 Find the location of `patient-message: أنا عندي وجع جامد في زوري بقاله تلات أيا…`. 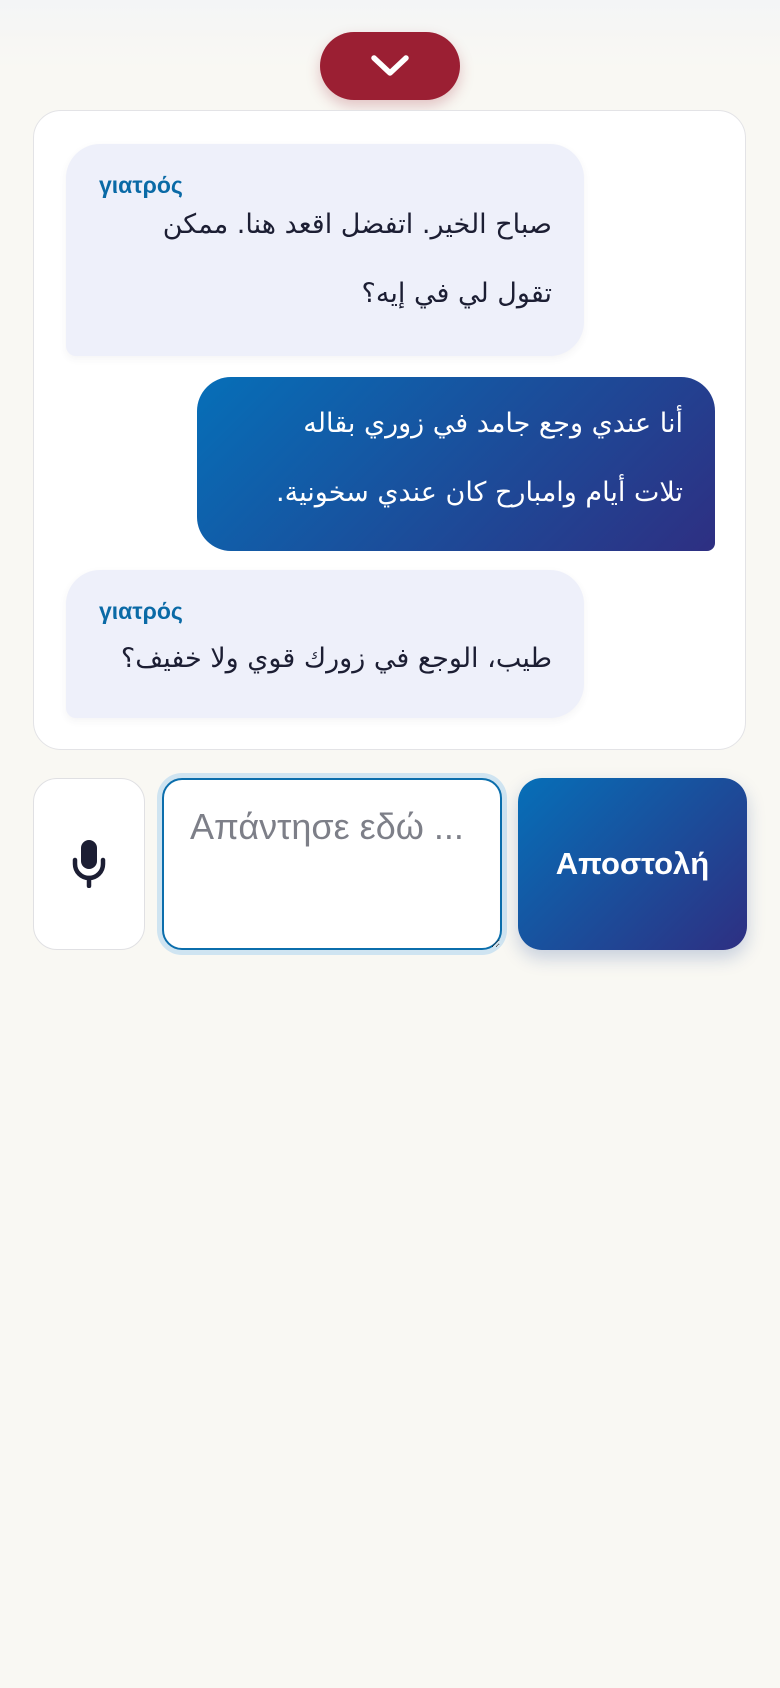

patient-message: أنا عندي وجع جامد في زوري بقاله تلات أيا… is located at coordinates (456, 464).